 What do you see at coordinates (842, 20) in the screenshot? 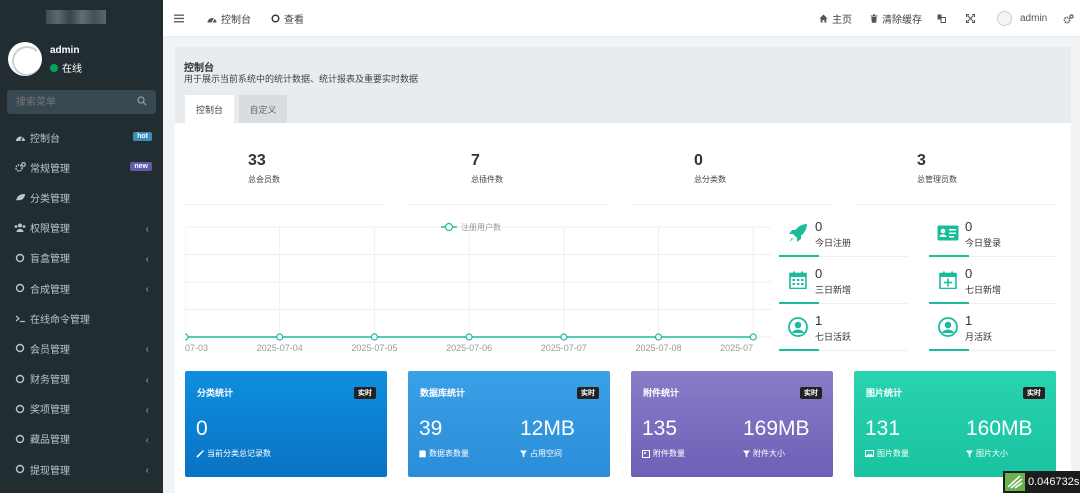
I see `home-label: 主页` at bounding box center [842, 20].